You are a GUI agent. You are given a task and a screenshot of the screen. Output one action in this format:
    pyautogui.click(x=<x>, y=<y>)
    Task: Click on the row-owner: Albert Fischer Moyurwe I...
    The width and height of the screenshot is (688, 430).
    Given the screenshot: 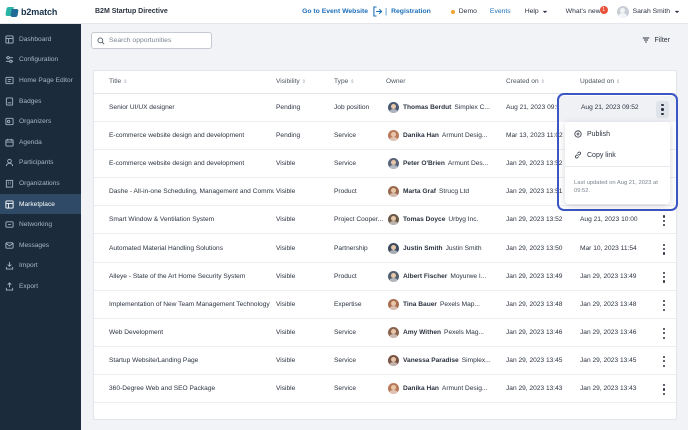 What is the action you would take?
    pyautogui.click(x=444, y=276)
    